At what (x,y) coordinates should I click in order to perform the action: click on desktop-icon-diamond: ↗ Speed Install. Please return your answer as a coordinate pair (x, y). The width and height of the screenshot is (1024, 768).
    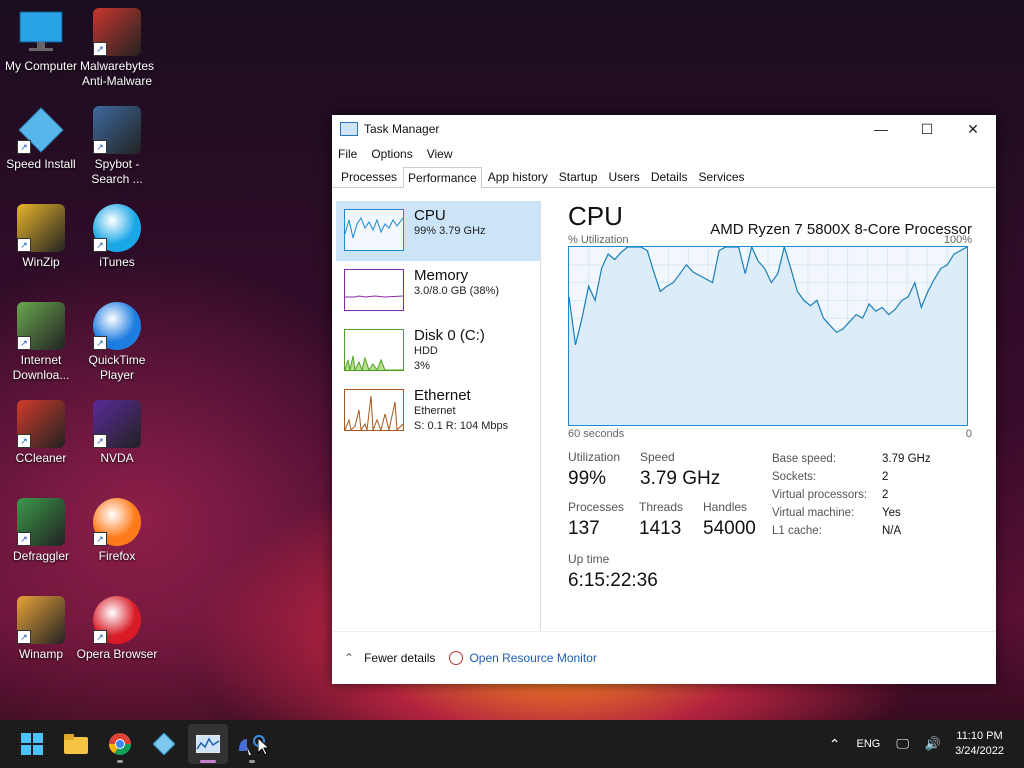
    Looking at the image, I should click on (41, 139).